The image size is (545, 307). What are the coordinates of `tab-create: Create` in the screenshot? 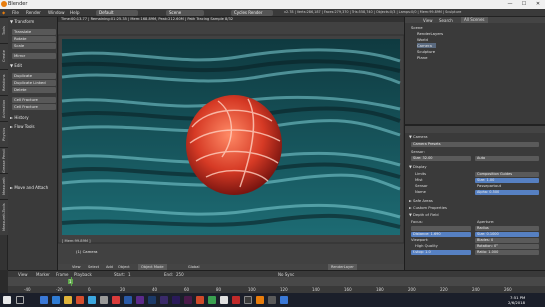 It's located at (4, 56).